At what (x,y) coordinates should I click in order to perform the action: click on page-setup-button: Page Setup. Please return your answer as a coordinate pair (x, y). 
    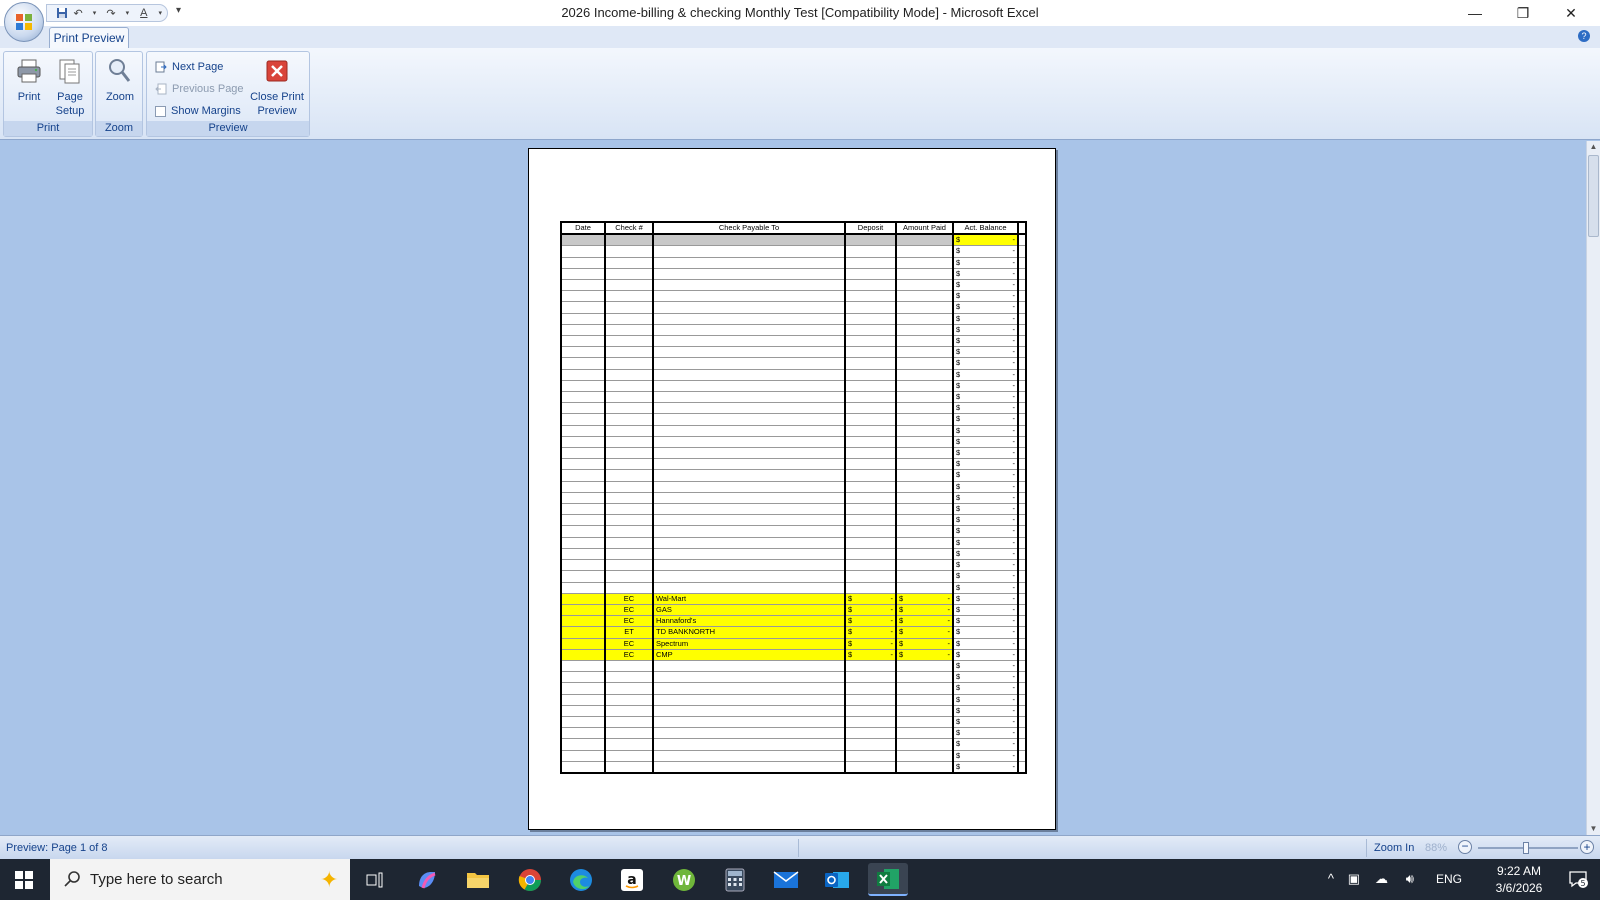
    Looking at the image, I should click on (70, 87).